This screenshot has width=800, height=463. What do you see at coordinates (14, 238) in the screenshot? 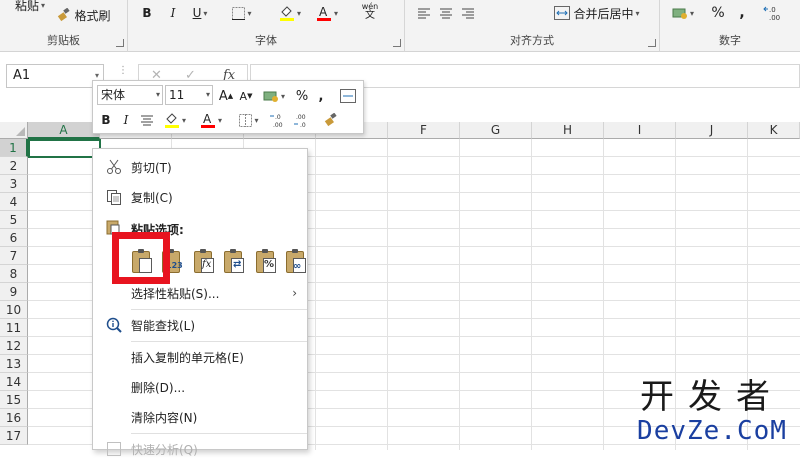
I see `row-header-6: 6` at bounding box center [14, 238].